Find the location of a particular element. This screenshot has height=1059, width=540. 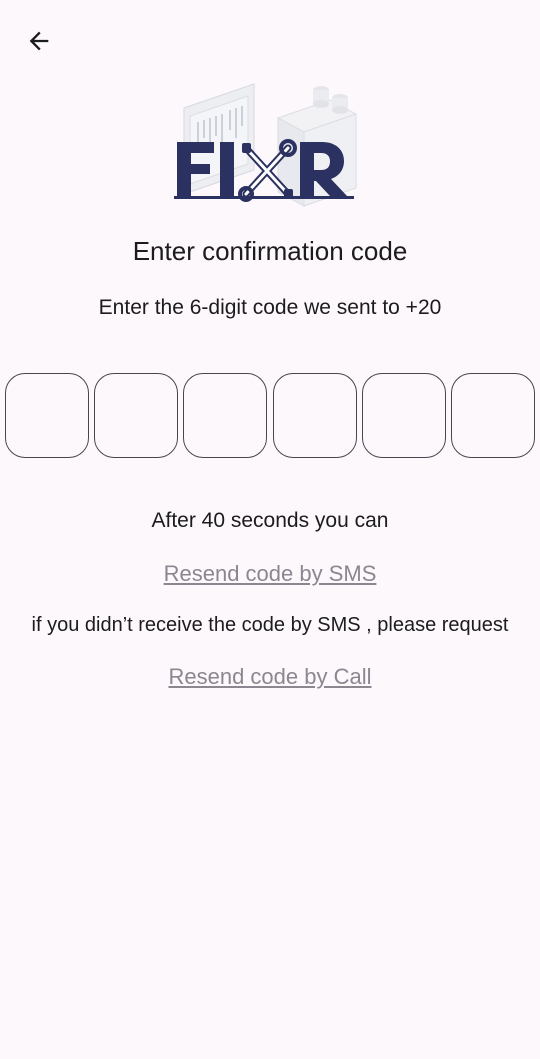

back-button is located at coordinates (39, 41).